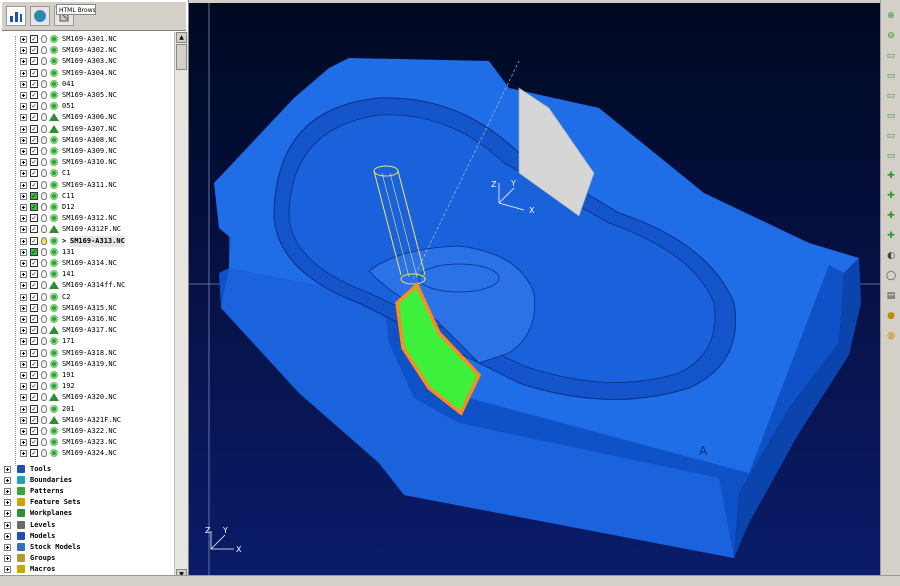 Image resolution: width=900 pixels, height=586 pixels. What do you see at coordinates (40, 16) in the screenshot?
I see `browser-tab-button` at bounding box center [40, 16].